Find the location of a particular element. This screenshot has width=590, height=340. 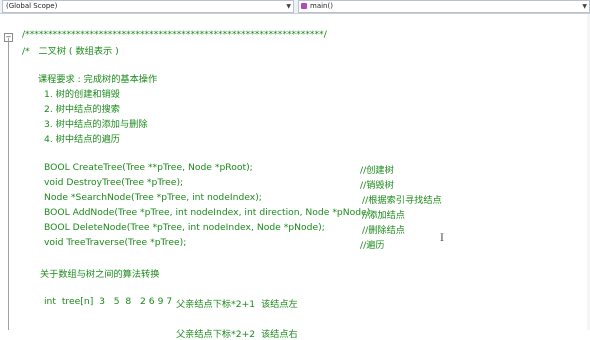

editor-gutter is located at coordinates (9, 172).